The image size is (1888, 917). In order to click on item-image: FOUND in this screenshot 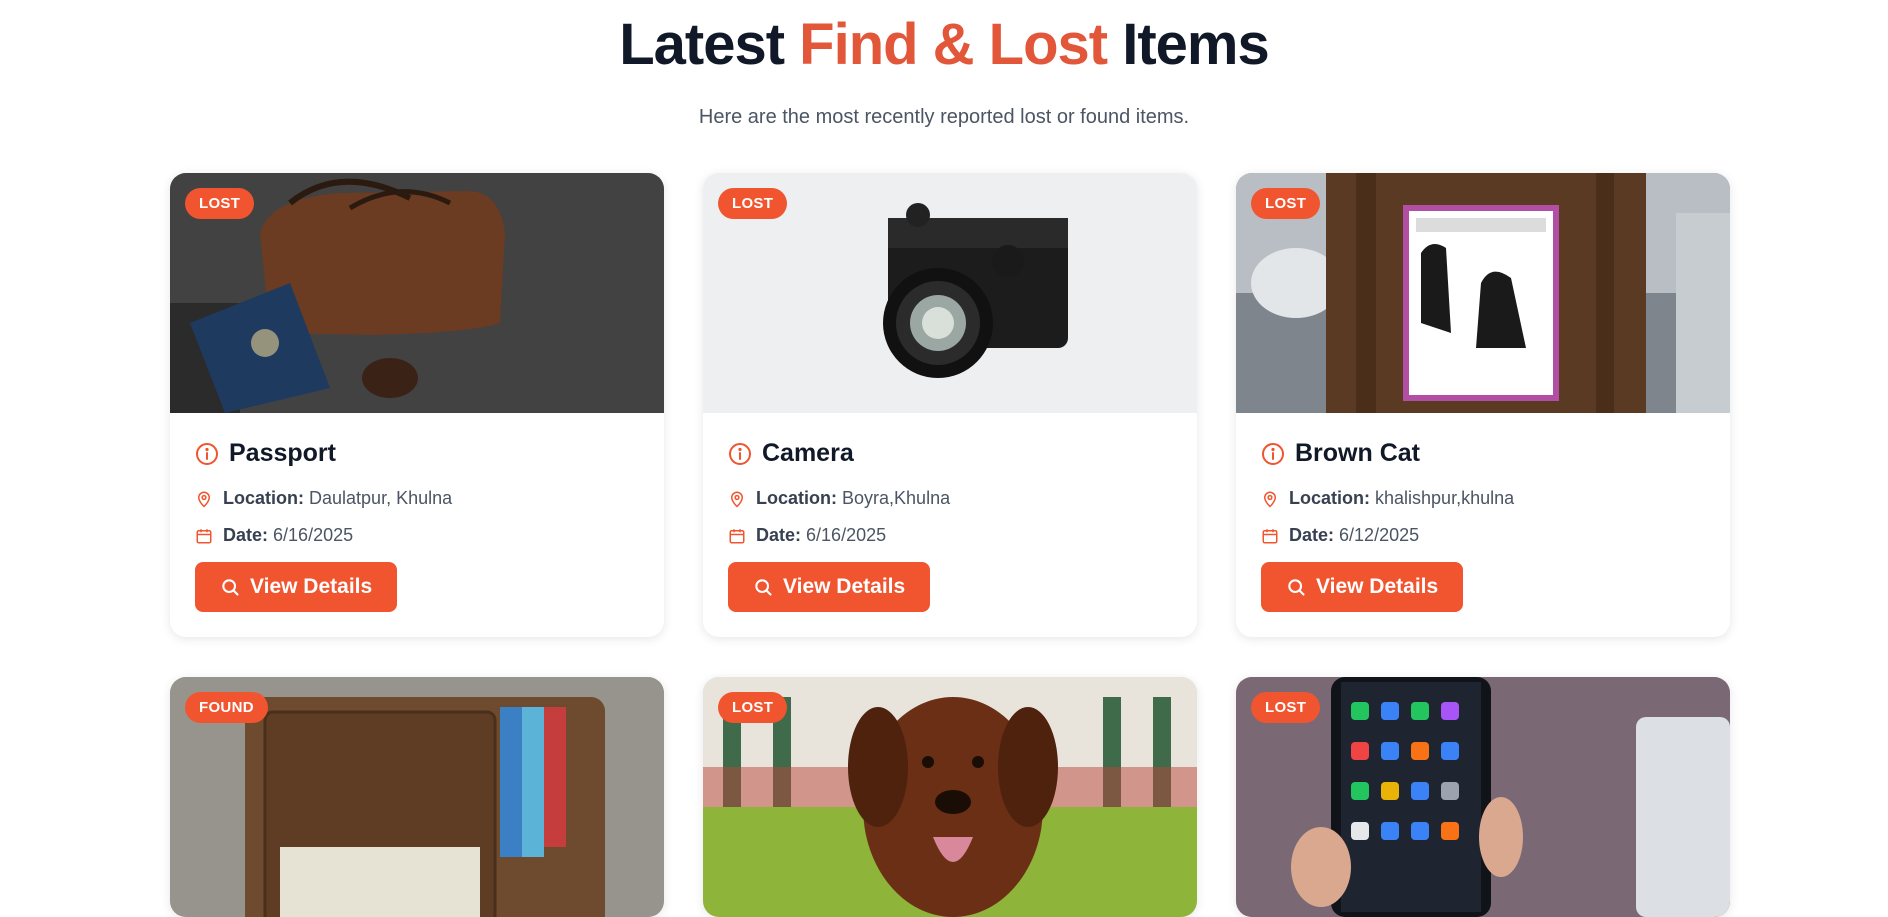, I will do `click(417, 797)`.